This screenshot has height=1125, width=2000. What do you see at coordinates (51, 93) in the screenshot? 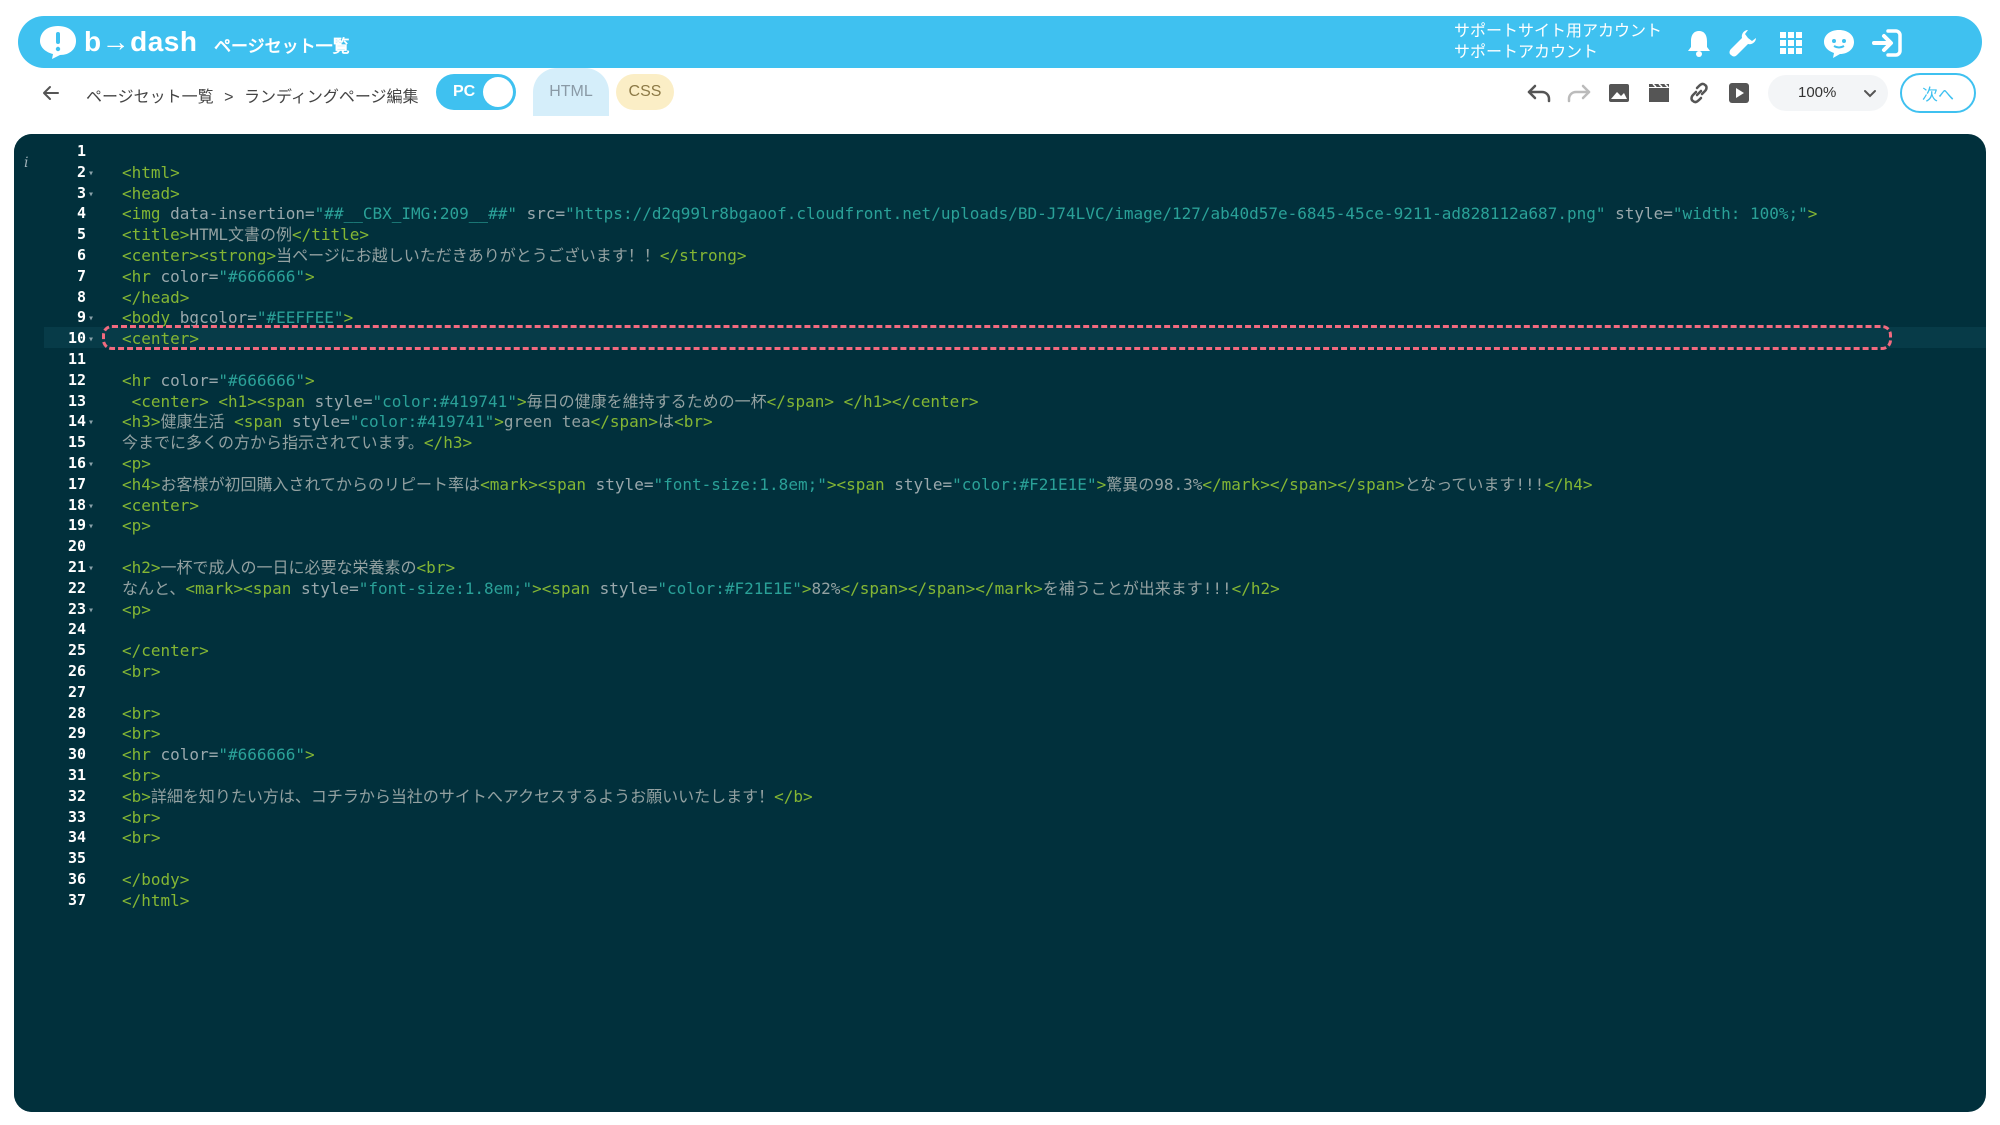
I see `back-arrow-icon` at bounding box center [51, 93].